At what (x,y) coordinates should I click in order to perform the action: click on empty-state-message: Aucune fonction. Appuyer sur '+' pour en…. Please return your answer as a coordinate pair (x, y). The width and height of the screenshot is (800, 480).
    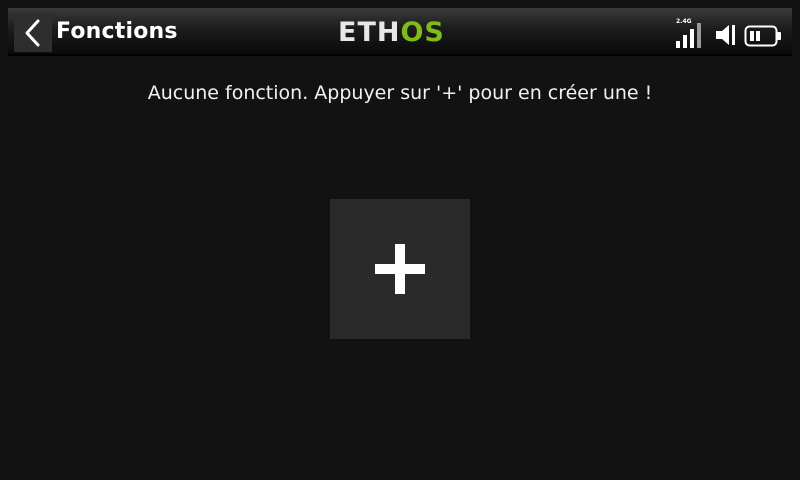
    Looking at the image, I should click on (400, 93).